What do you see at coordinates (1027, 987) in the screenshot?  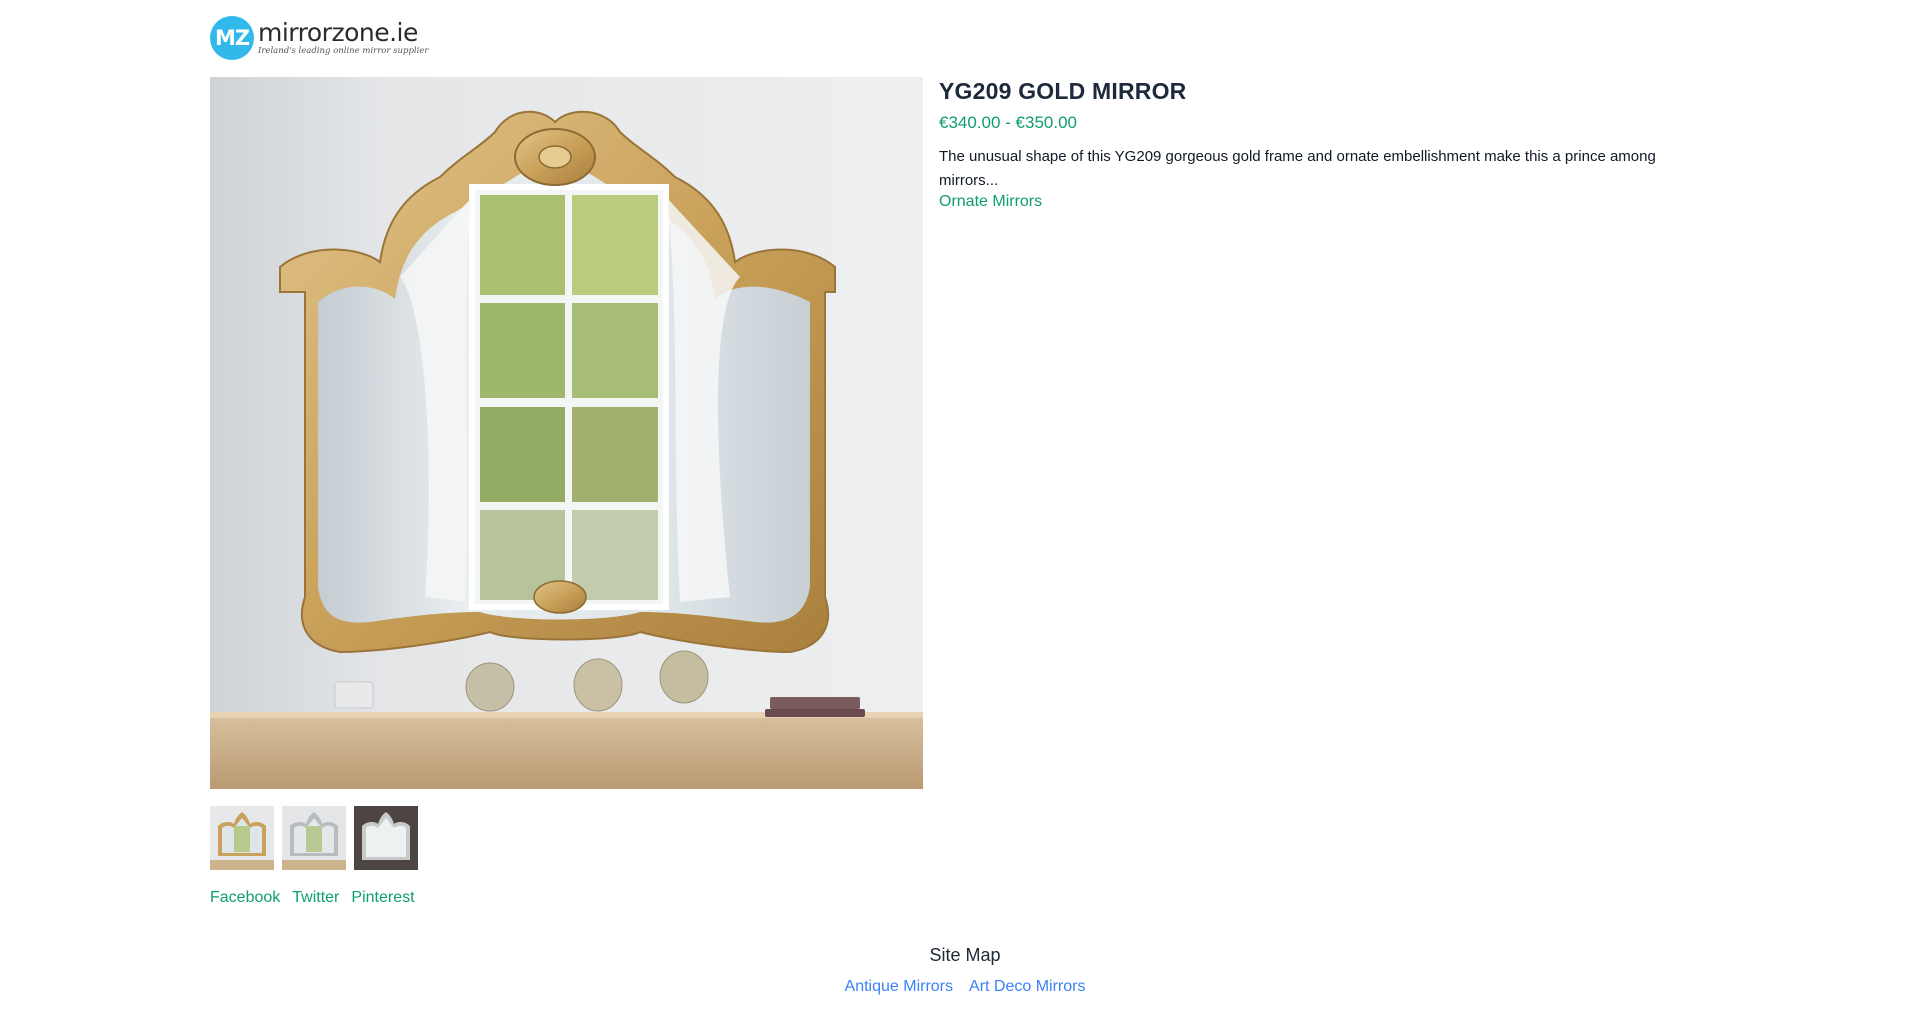 I see `sitemap-link-art-deco-mirrors: Art Deco Mirrors` at bounding box center [1027, 987].